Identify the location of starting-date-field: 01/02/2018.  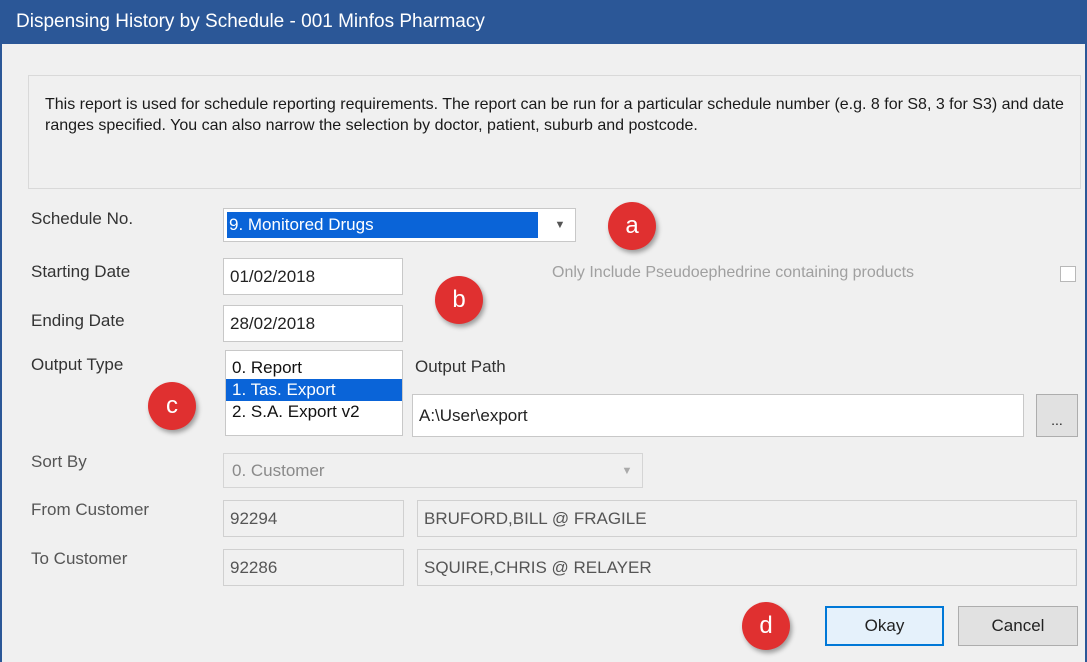
(313, 276).